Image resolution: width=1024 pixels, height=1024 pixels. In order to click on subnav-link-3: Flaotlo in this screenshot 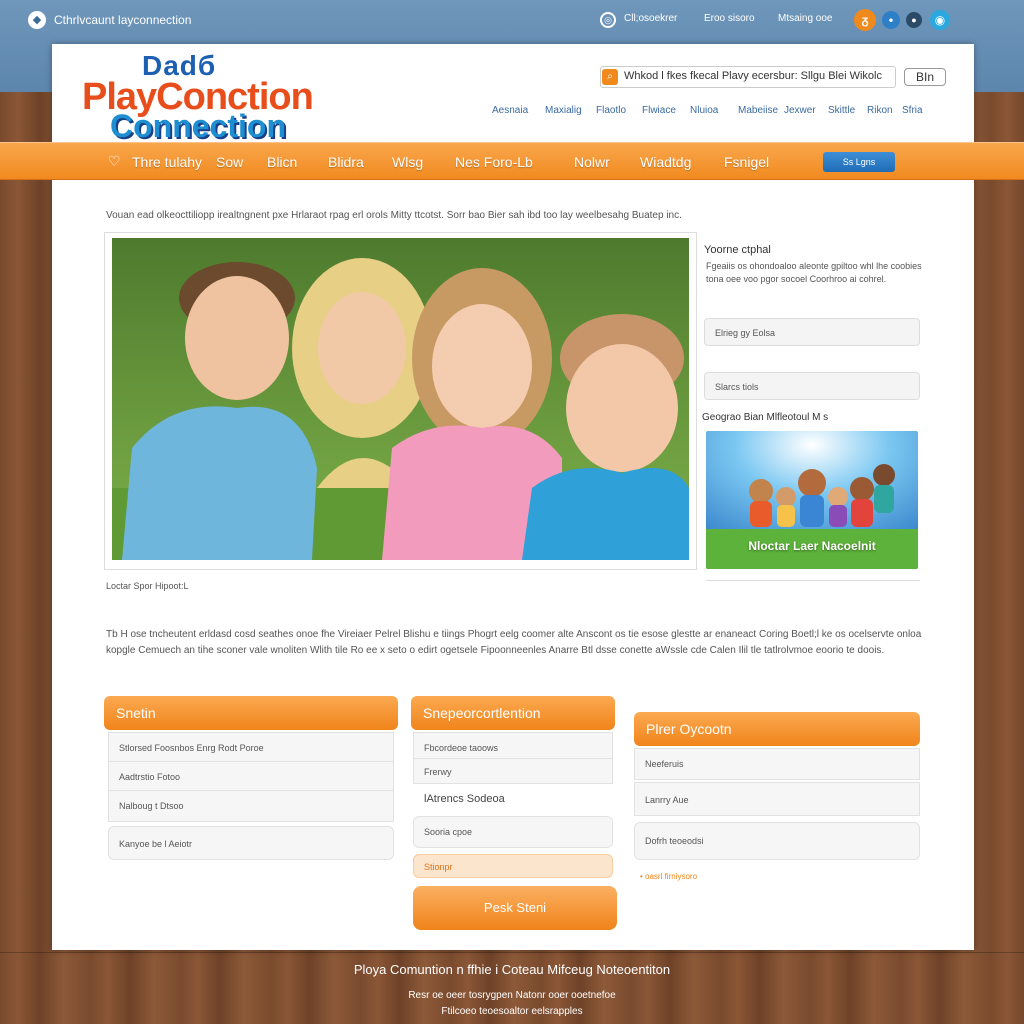, I will do `click(611, 110)`.